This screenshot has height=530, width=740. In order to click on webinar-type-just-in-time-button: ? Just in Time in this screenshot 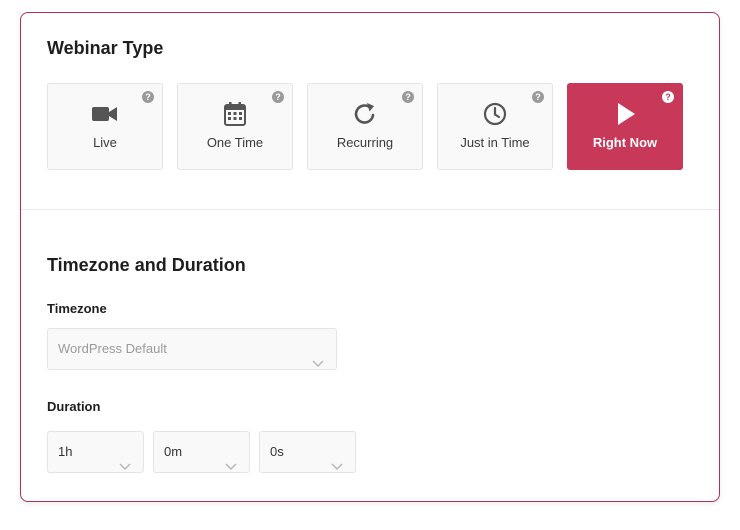, I will do `click(495, 126)`.